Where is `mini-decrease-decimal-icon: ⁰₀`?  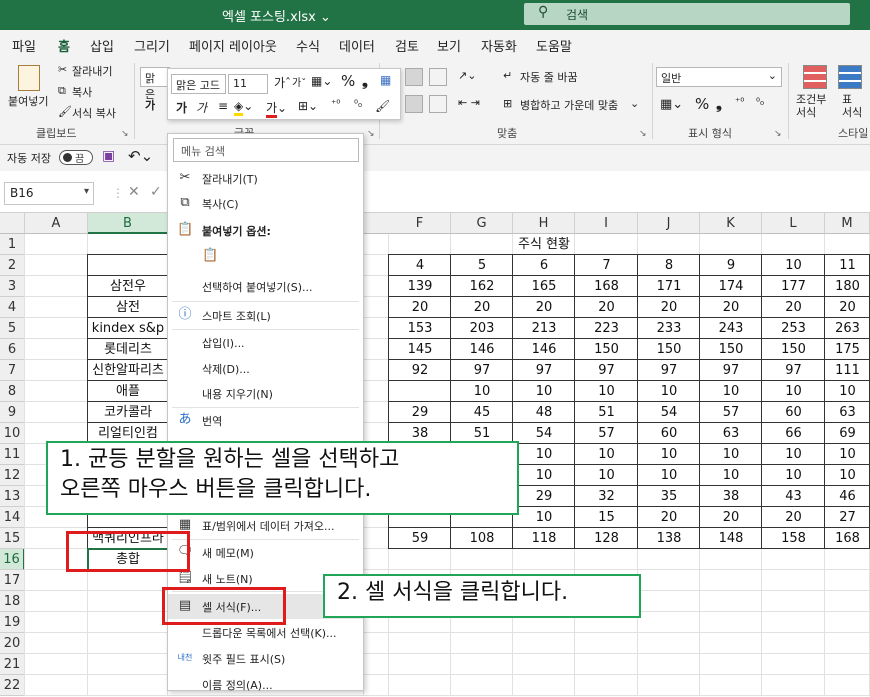
mini-decrease-decimal-icon: ⁰₀ is located at coordinates (358, 104).